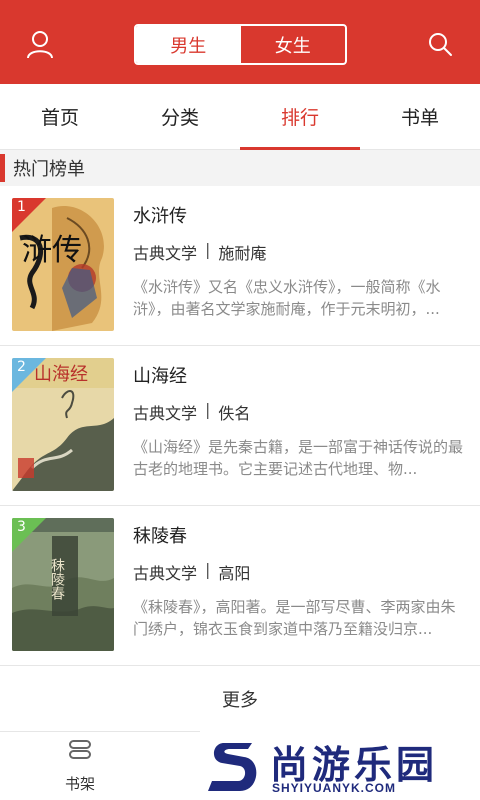 The width and height of the screenshot is (480, 800). I want to click on book-author: 高阳, so click(234, 573).